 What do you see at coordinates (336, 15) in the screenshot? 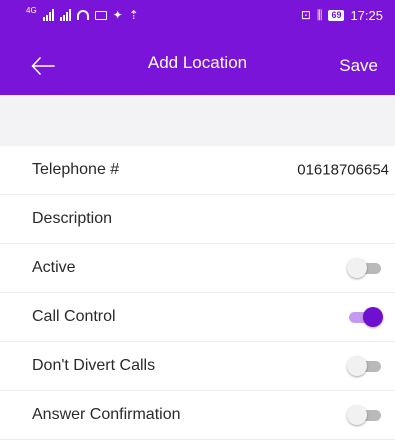
I see `battery-icon: 69` at bounding box center [336, 15].